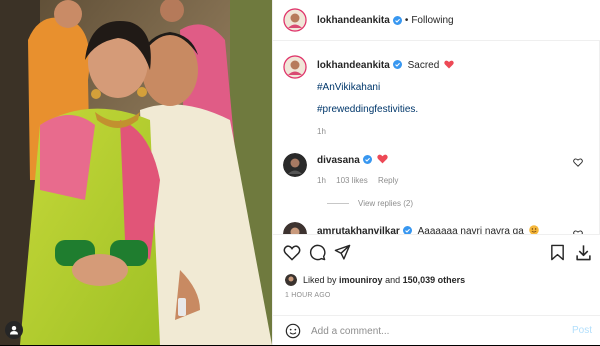 This screenshot has width=600, height=346. What do you see at coordinates (308, 295) in the screenshot?
I see `post-timestamp: 1 HOUR AGO` at bounding box center [308, 295].